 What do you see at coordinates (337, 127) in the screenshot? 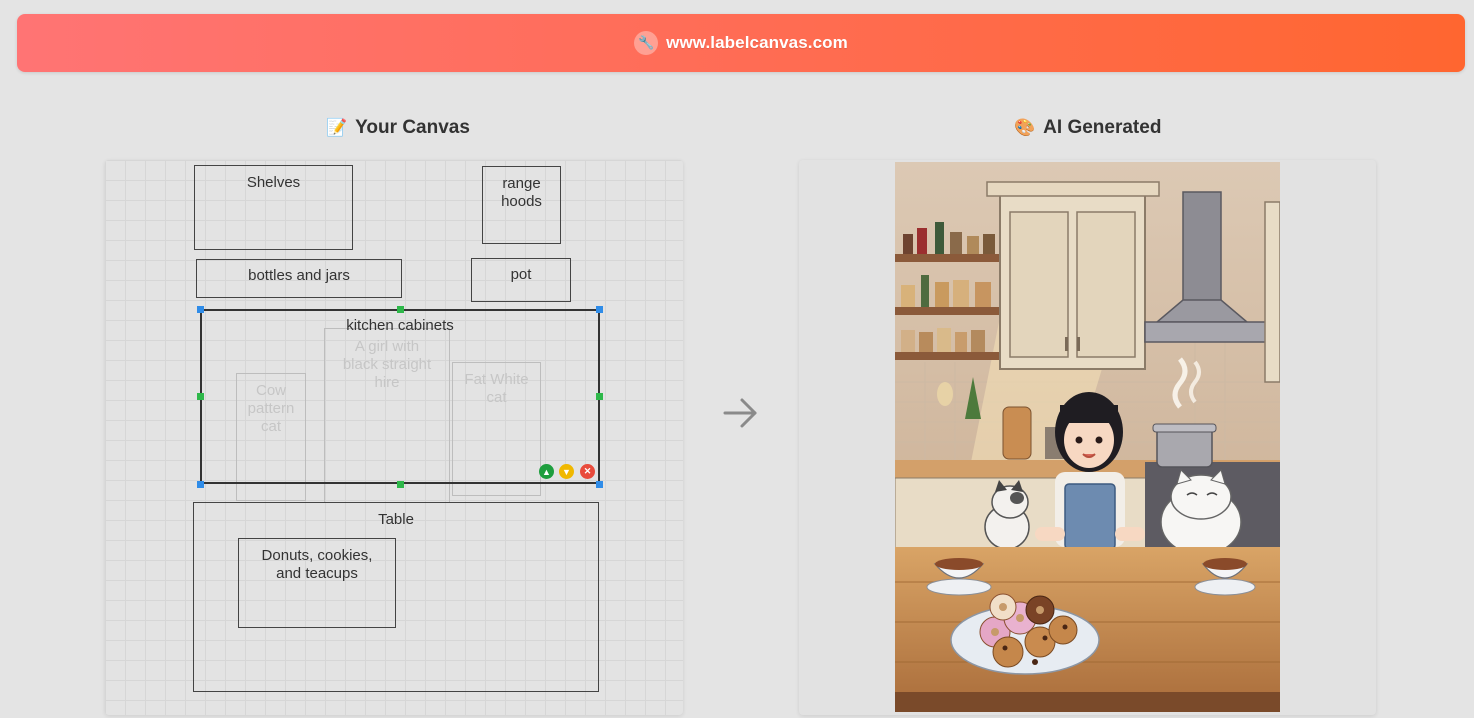
I see `pencil-icon: 📝` at bounding box center [337, 127].